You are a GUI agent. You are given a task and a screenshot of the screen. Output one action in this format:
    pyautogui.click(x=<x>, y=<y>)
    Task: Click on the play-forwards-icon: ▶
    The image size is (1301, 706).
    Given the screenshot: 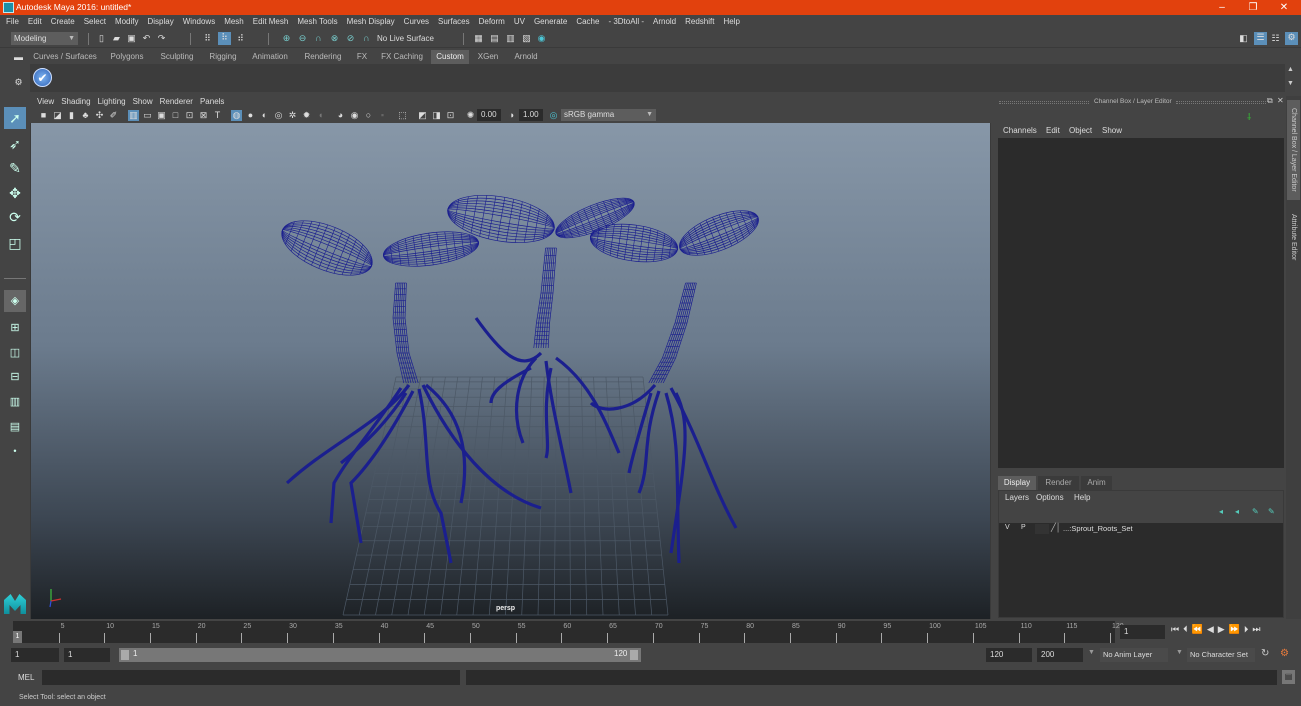 What is the action you would take?
    pyautogui.click(x=1223, y=629)
    